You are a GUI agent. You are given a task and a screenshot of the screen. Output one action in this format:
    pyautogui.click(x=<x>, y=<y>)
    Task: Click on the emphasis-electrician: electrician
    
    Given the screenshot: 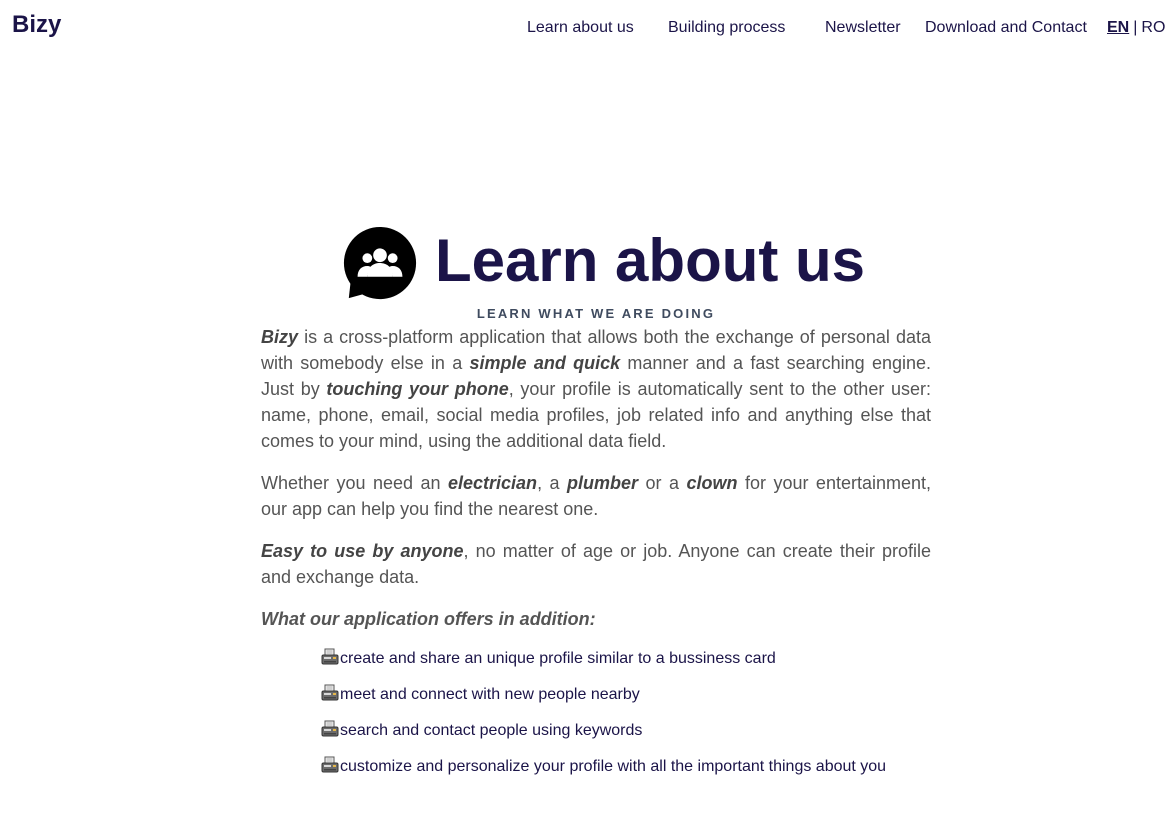 What is the action you would take?
    pyautogui.click(x=493, y=483)
    